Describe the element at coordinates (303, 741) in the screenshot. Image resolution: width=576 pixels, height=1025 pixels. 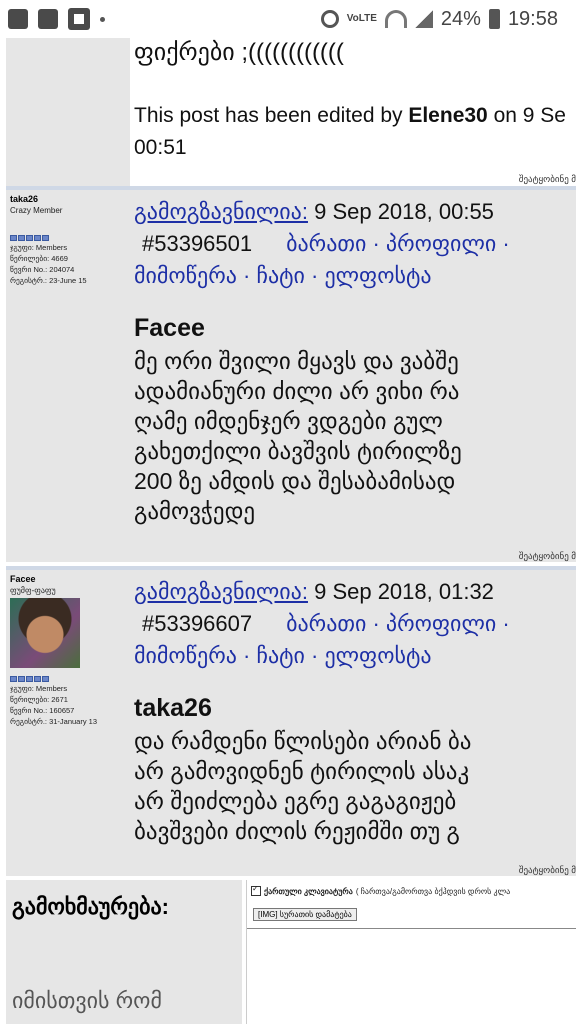
I see `post-body-line: და რამდენი წლისები არიან ბა` at that location.